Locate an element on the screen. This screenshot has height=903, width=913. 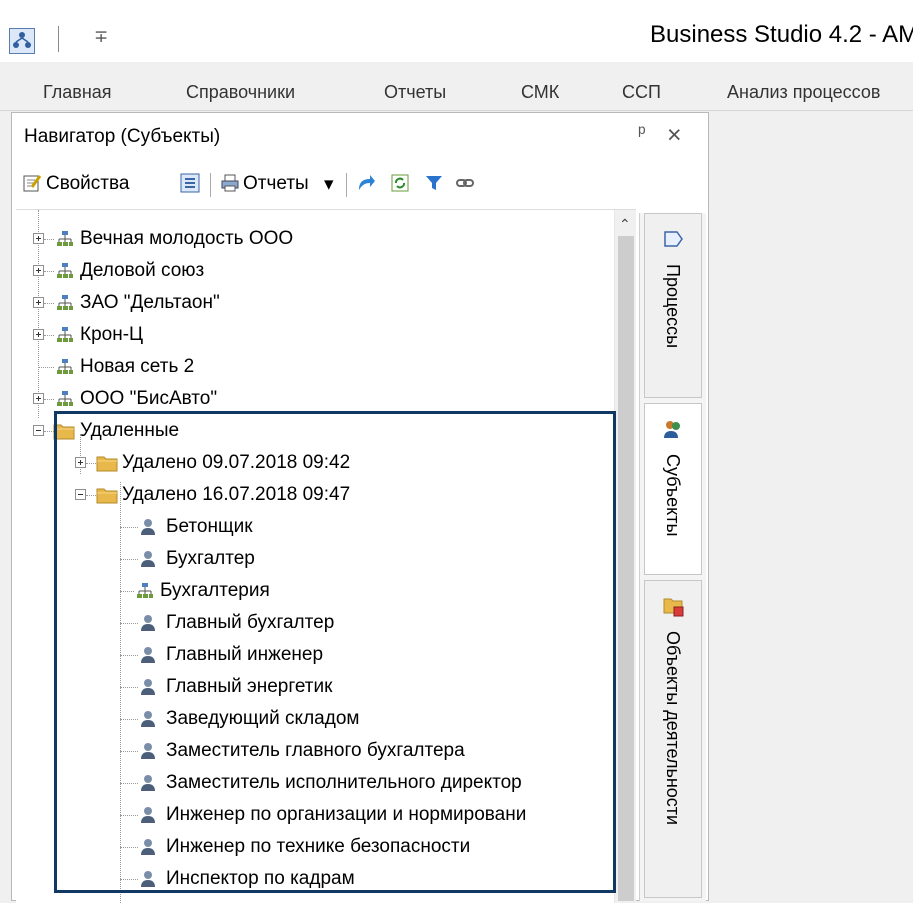
tree-item-label: Заведующий складом is located at coordinates (263, 718).